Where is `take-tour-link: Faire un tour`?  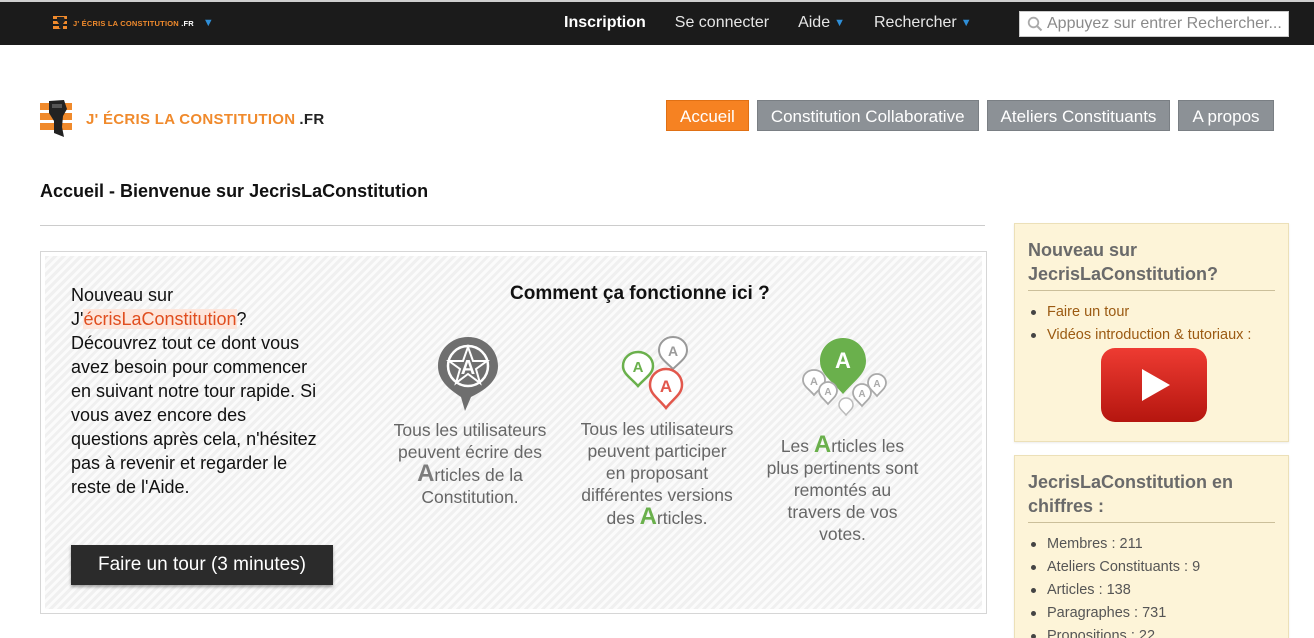
take-tour-link: Faire un tour is located at coordinates (1158, 312).